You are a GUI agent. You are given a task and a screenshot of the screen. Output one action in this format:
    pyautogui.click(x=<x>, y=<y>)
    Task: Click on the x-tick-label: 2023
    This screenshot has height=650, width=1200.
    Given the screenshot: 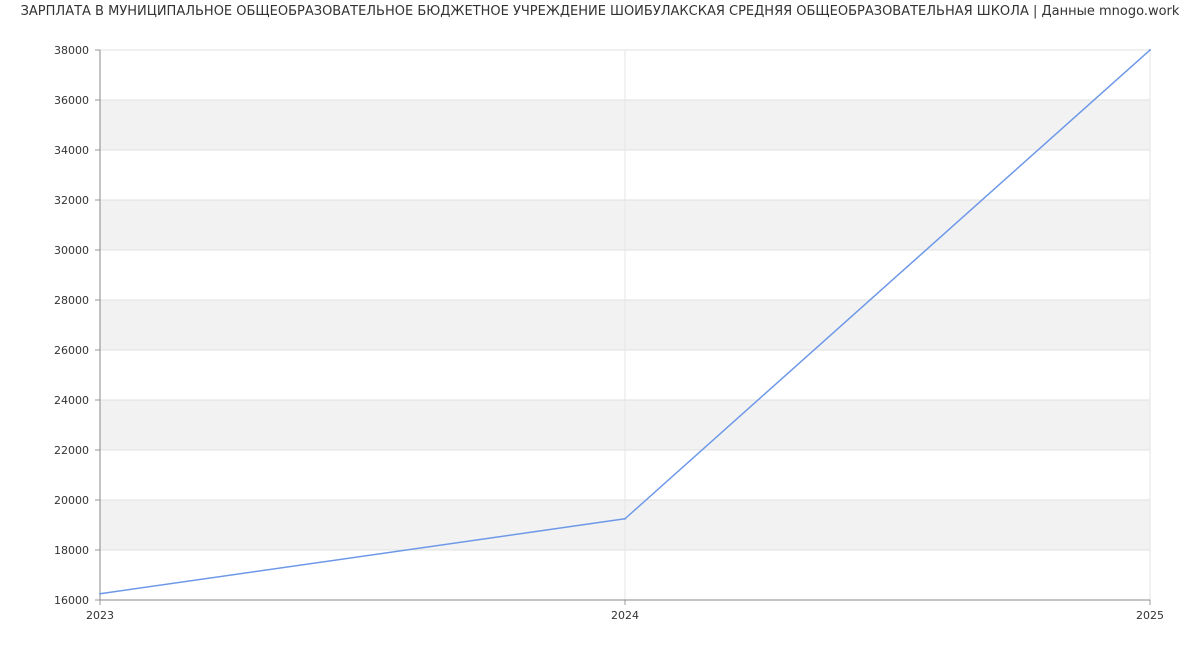 What is the action you would take?
    pyautogui.click(x=100, y=615)
    